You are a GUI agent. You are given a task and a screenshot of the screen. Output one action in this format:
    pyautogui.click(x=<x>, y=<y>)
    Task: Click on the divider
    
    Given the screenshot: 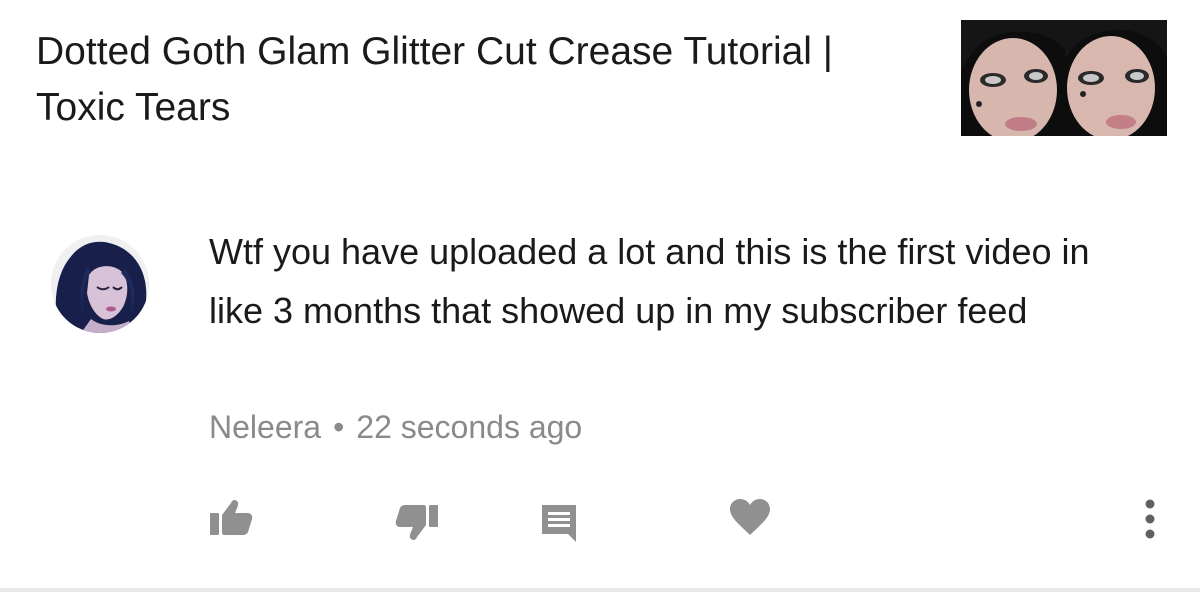 What is the action you would take?
    pyautogui.click(x=600, y=590)
    